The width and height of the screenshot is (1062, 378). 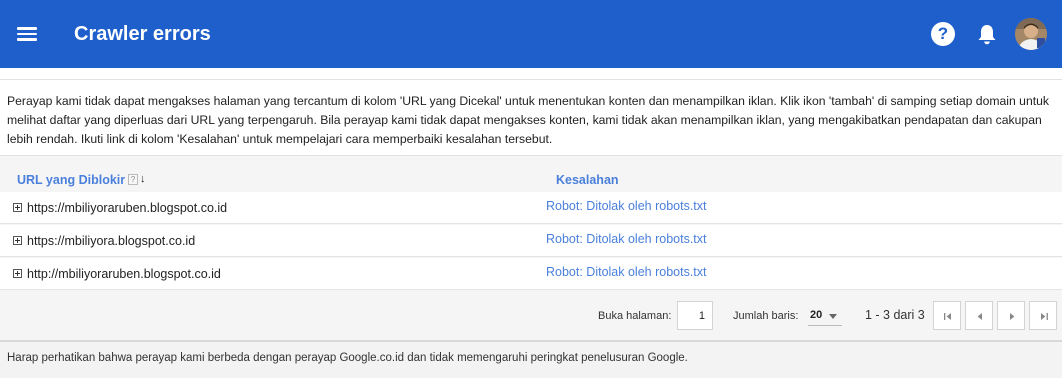 What do you see at coordinates (695, 315) in the screenshot?
I see `page-number-input` at bounding box center [695, 315].